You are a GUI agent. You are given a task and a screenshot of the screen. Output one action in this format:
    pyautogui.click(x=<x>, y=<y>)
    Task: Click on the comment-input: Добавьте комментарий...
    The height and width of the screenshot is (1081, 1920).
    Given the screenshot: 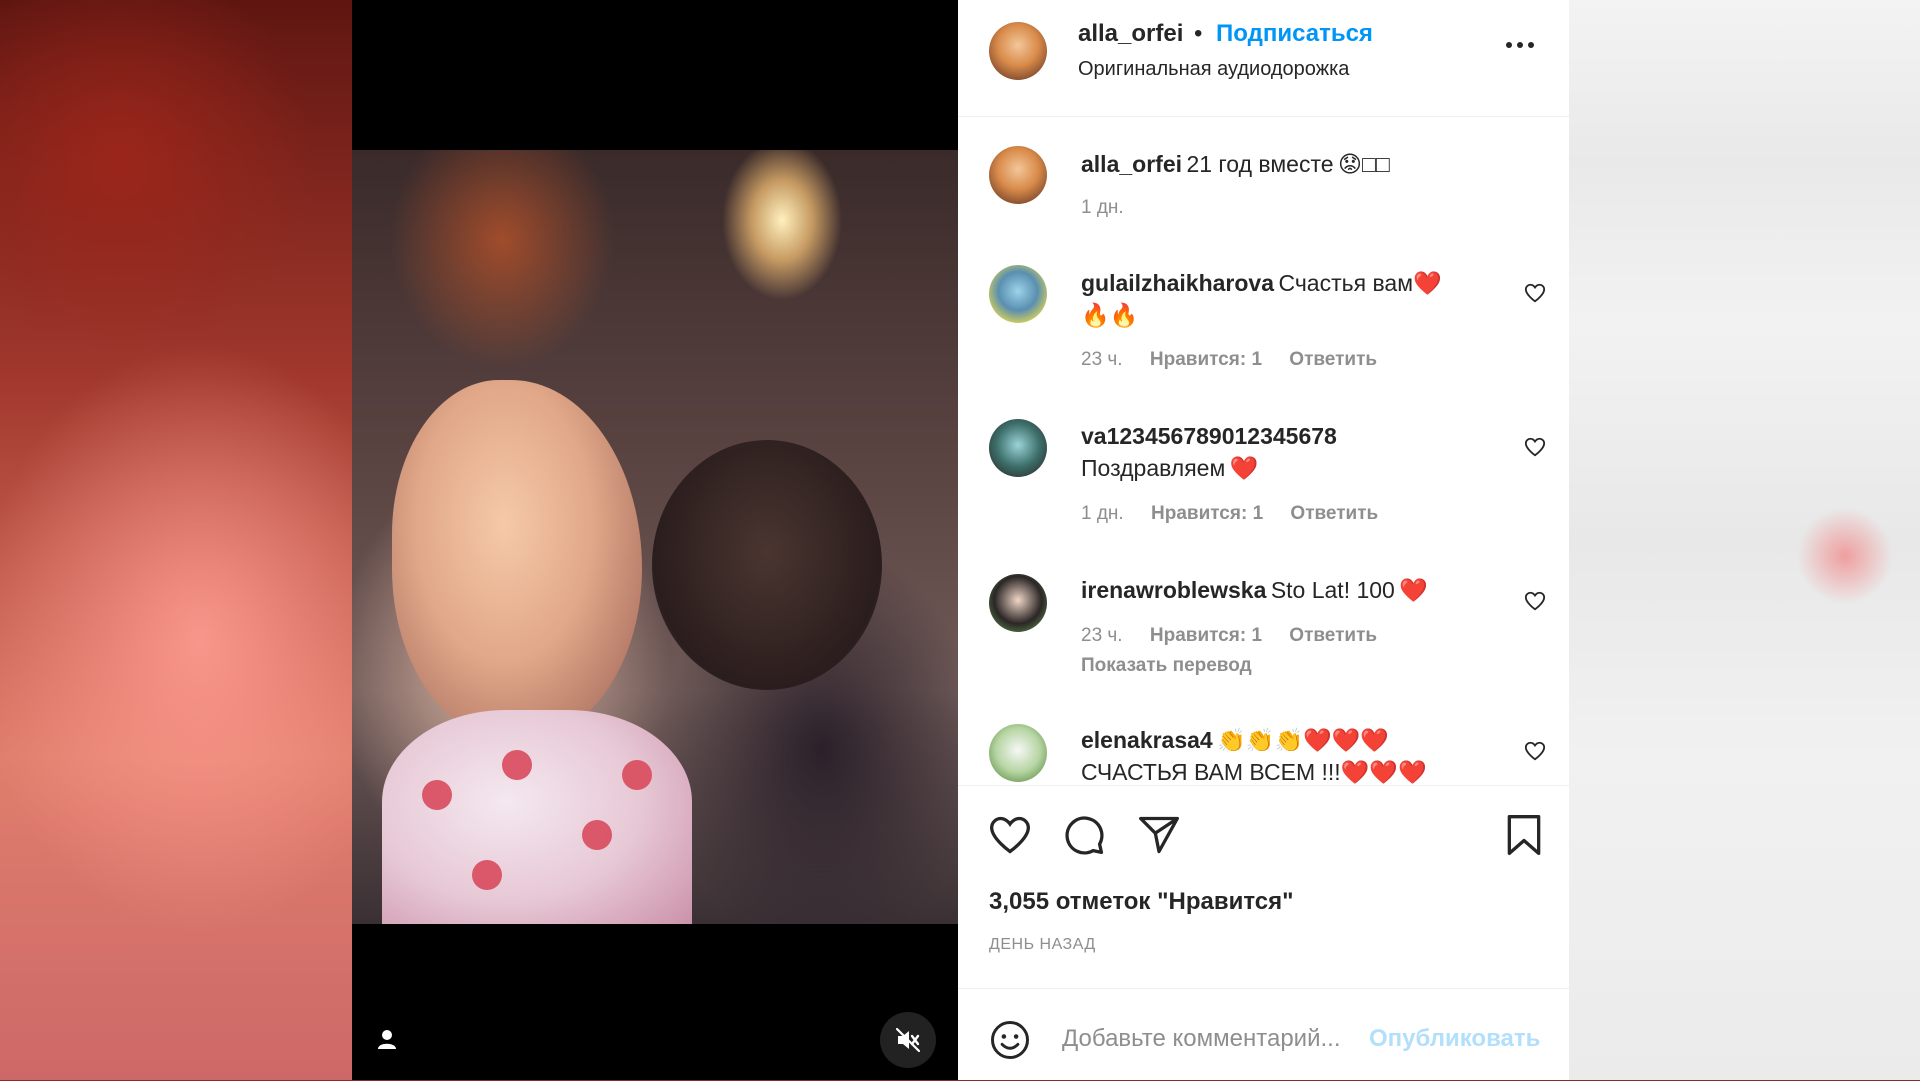 What is the action you would take?
    pyautogui.click(x=1201, y=1039)
    